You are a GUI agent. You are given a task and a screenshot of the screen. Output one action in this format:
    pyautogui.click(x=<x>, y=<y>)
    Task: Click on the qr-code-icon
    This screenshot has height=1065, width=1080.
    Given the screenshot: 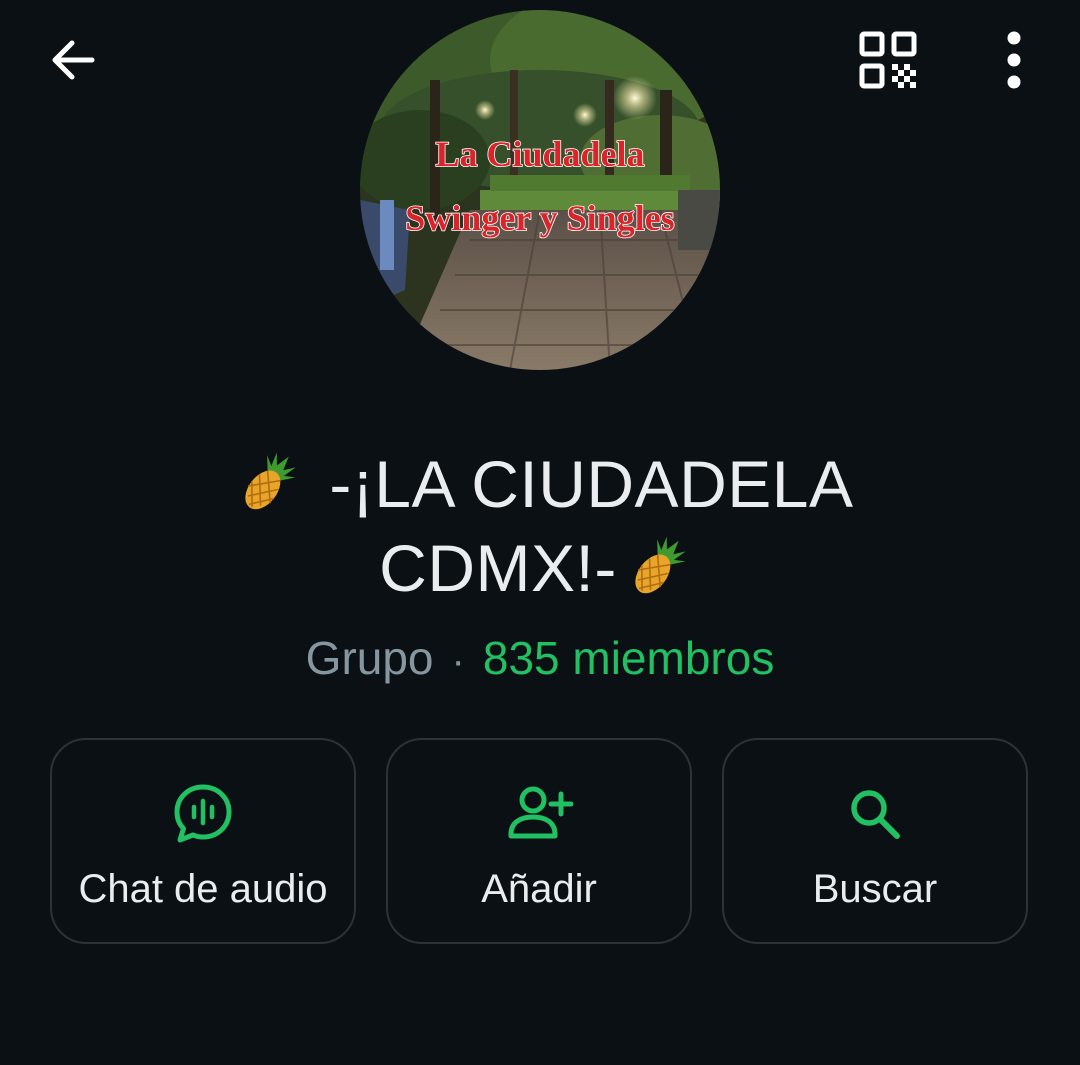 What is the action you would take?
    pyautogui.click(x=888, y=60)
    